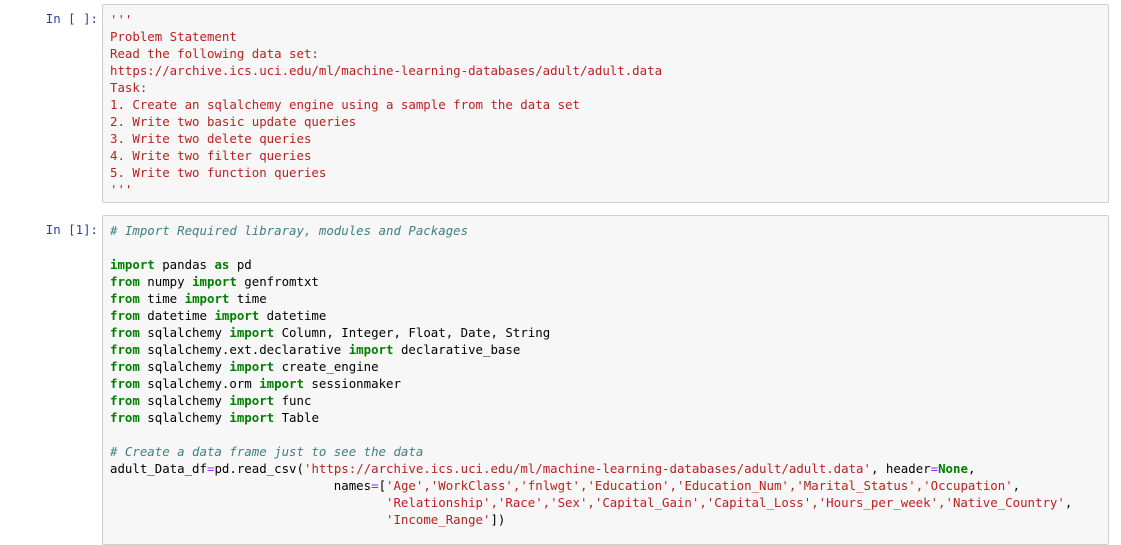  What do you see at coordinates (129, 87) in the screenshot?
I see `code-line: Task:` at bounding box center [129, 87].